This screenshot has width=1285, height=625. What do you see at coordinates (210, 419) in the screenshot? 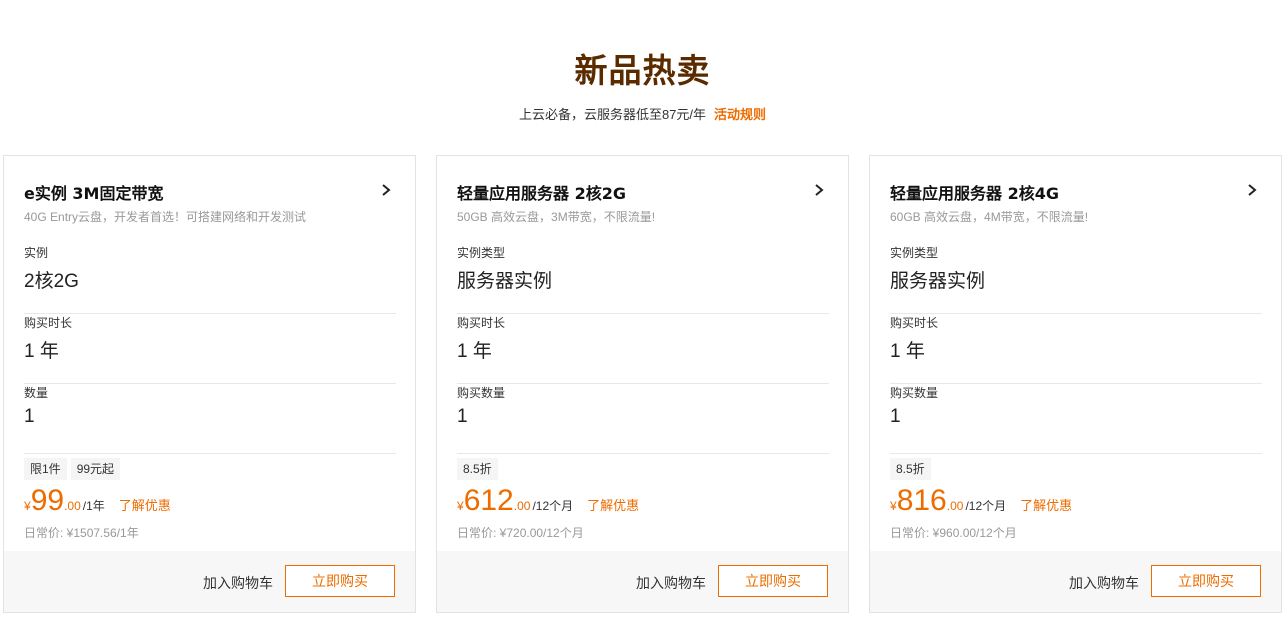
I see `quantity-field: 数量 1` at bounding box center [210, 419].